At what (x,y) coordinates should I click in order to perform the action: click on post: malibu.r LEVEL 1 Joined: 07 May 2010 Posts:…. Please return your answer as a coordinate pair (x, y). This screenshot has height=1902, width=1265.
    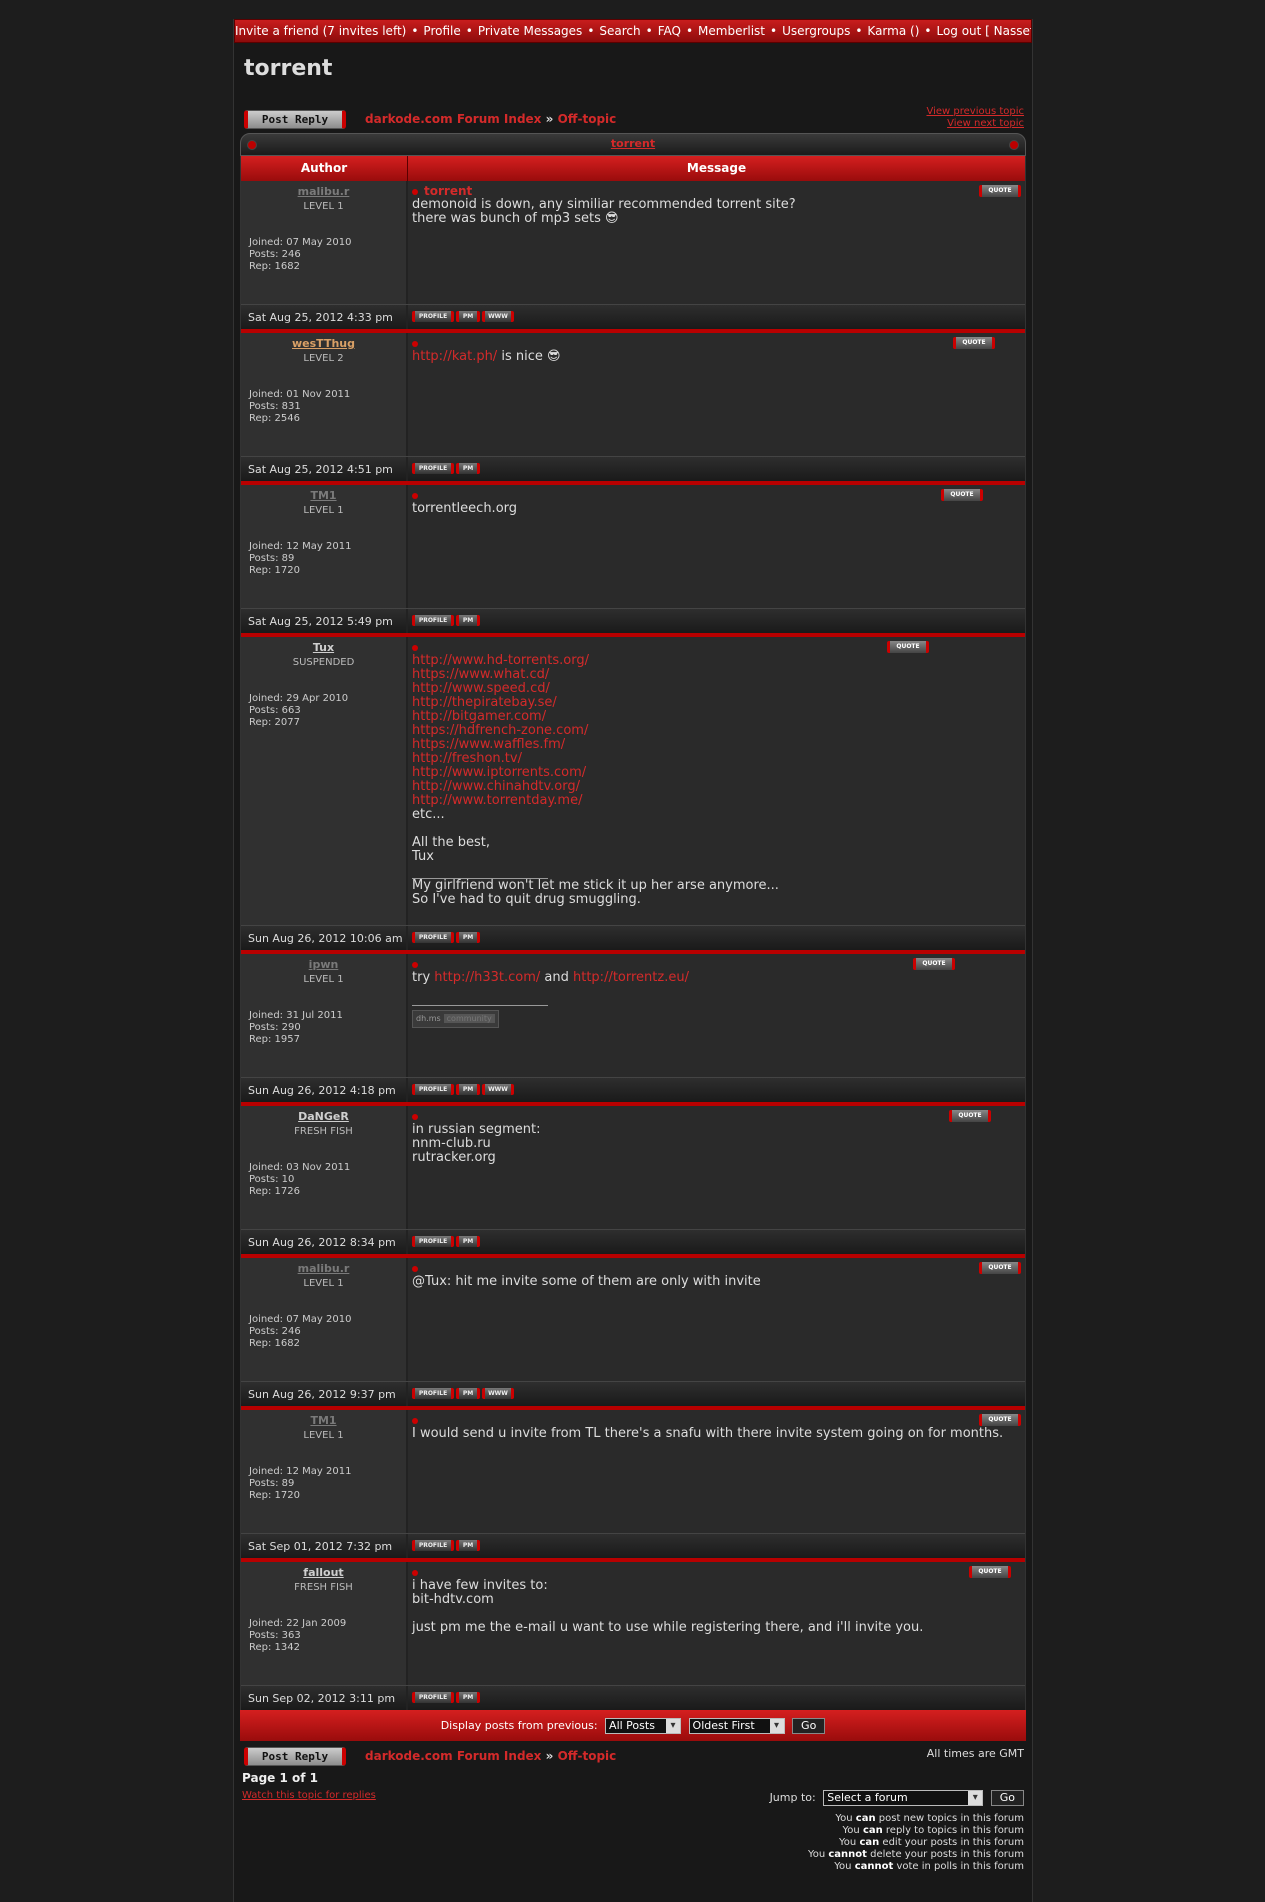
    Looking at the image, I should click on (633, 255).